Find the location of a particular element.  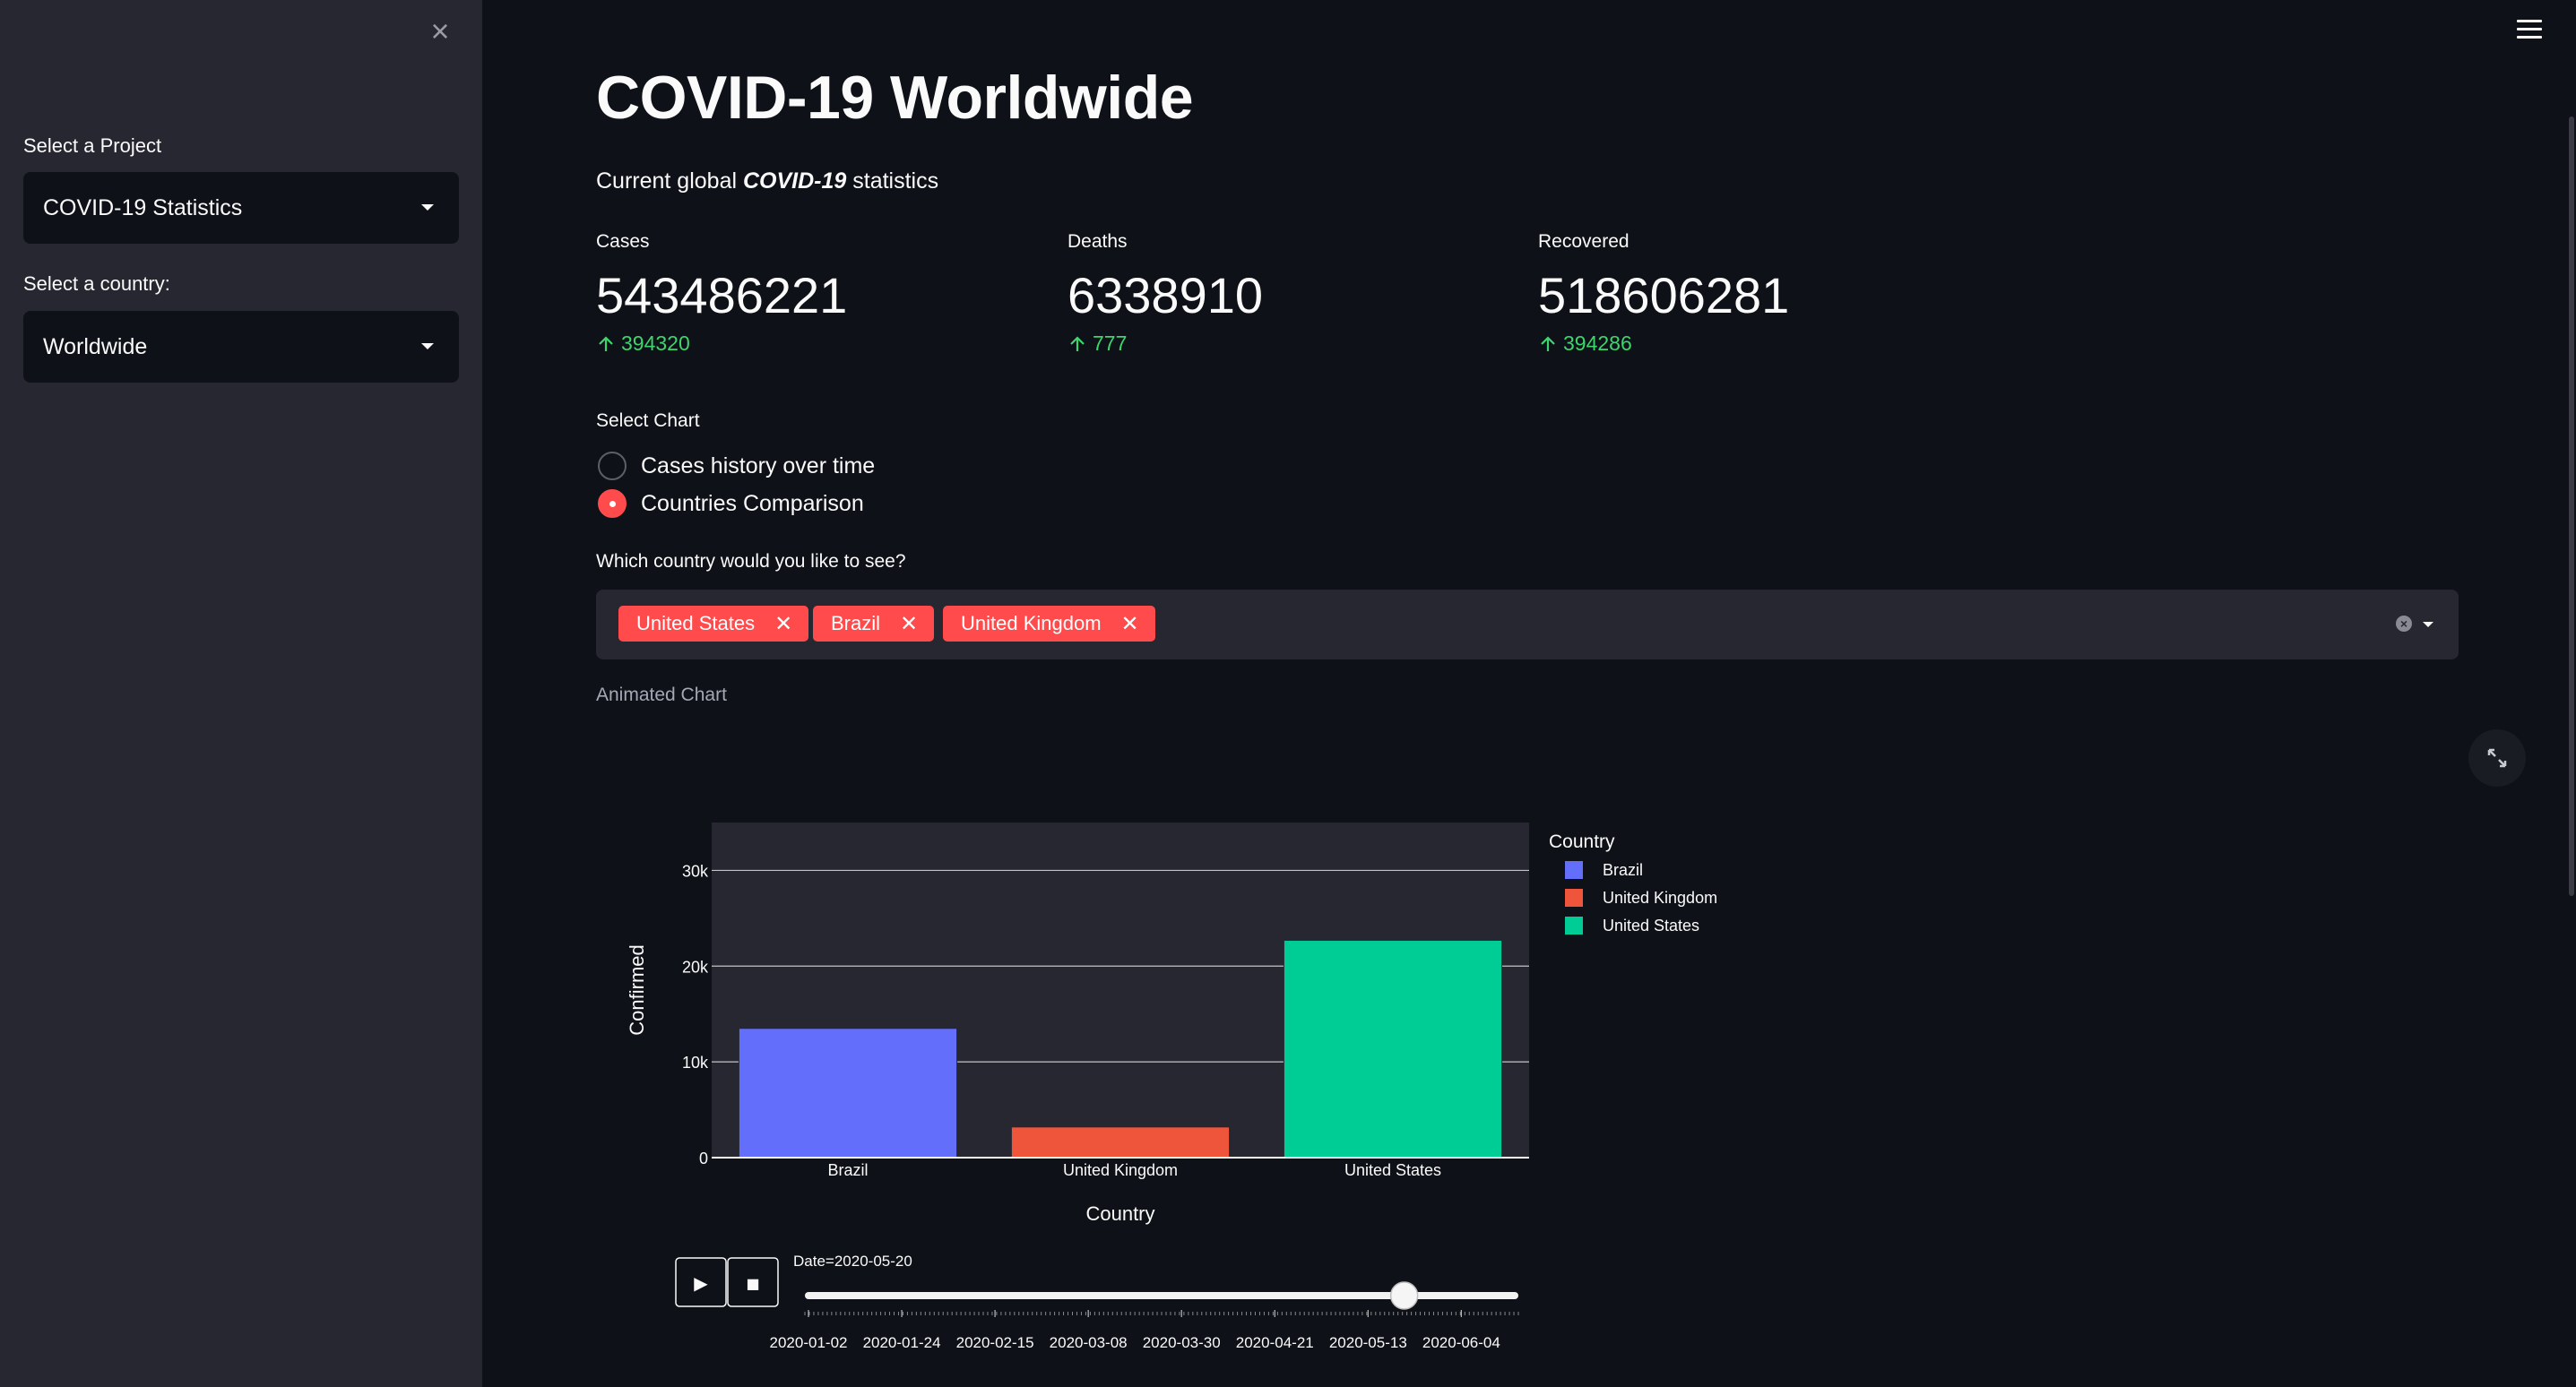

close-icon: × is located at coordinates (440, 31).